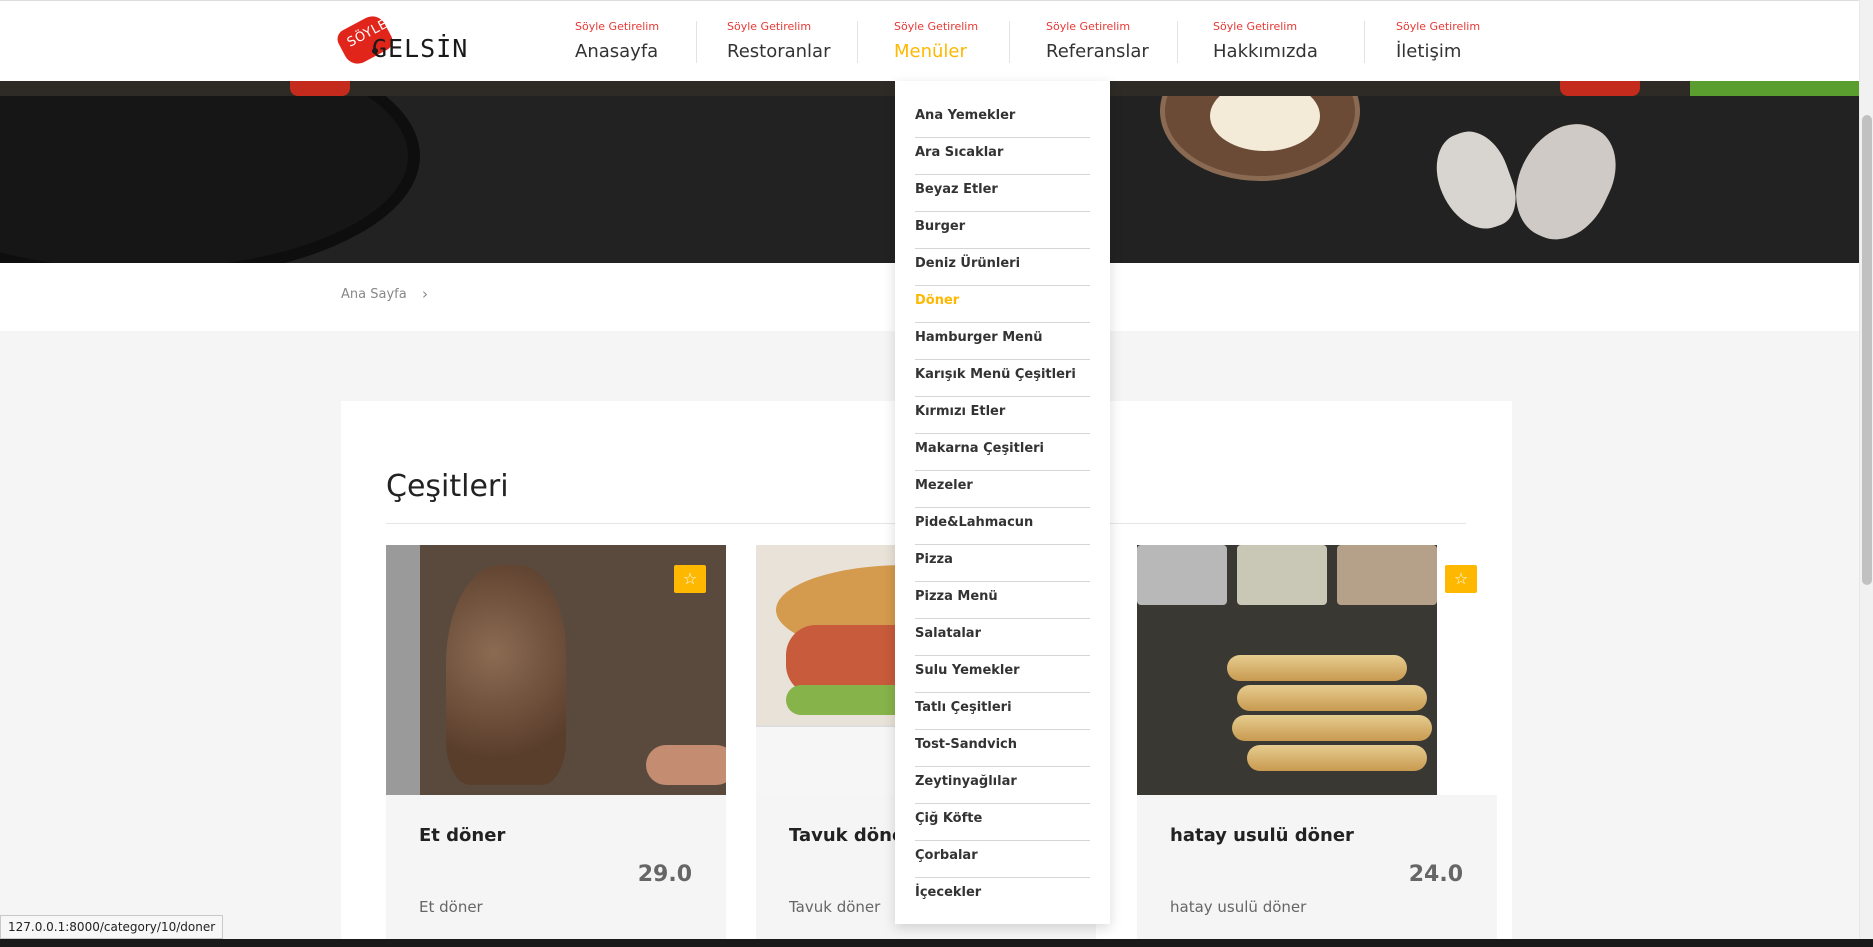 The width and height of the screenshot is (1873, 947). Describe the element at coordinates (374, 294) in the screenshot. I see `breadcrumb-home-link: Ana Sayfa` at that location.